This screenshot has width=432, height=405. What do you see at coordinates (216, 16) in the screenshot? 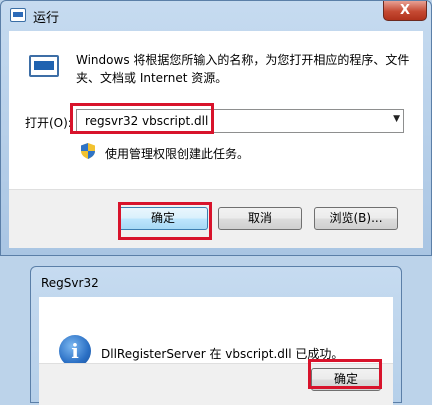
I see `run-titlebar: 运行 X` at bounding box center [216, 16].